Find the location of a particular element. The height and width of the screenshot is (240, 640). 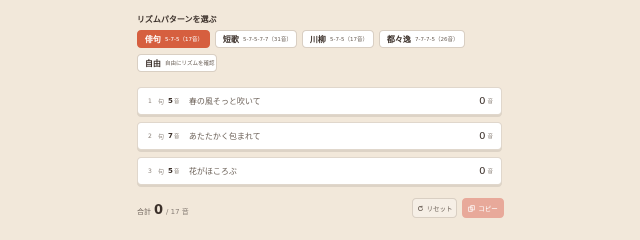

total-counter: 合計 0 / 17 音 is located at coordinates (163, 210).